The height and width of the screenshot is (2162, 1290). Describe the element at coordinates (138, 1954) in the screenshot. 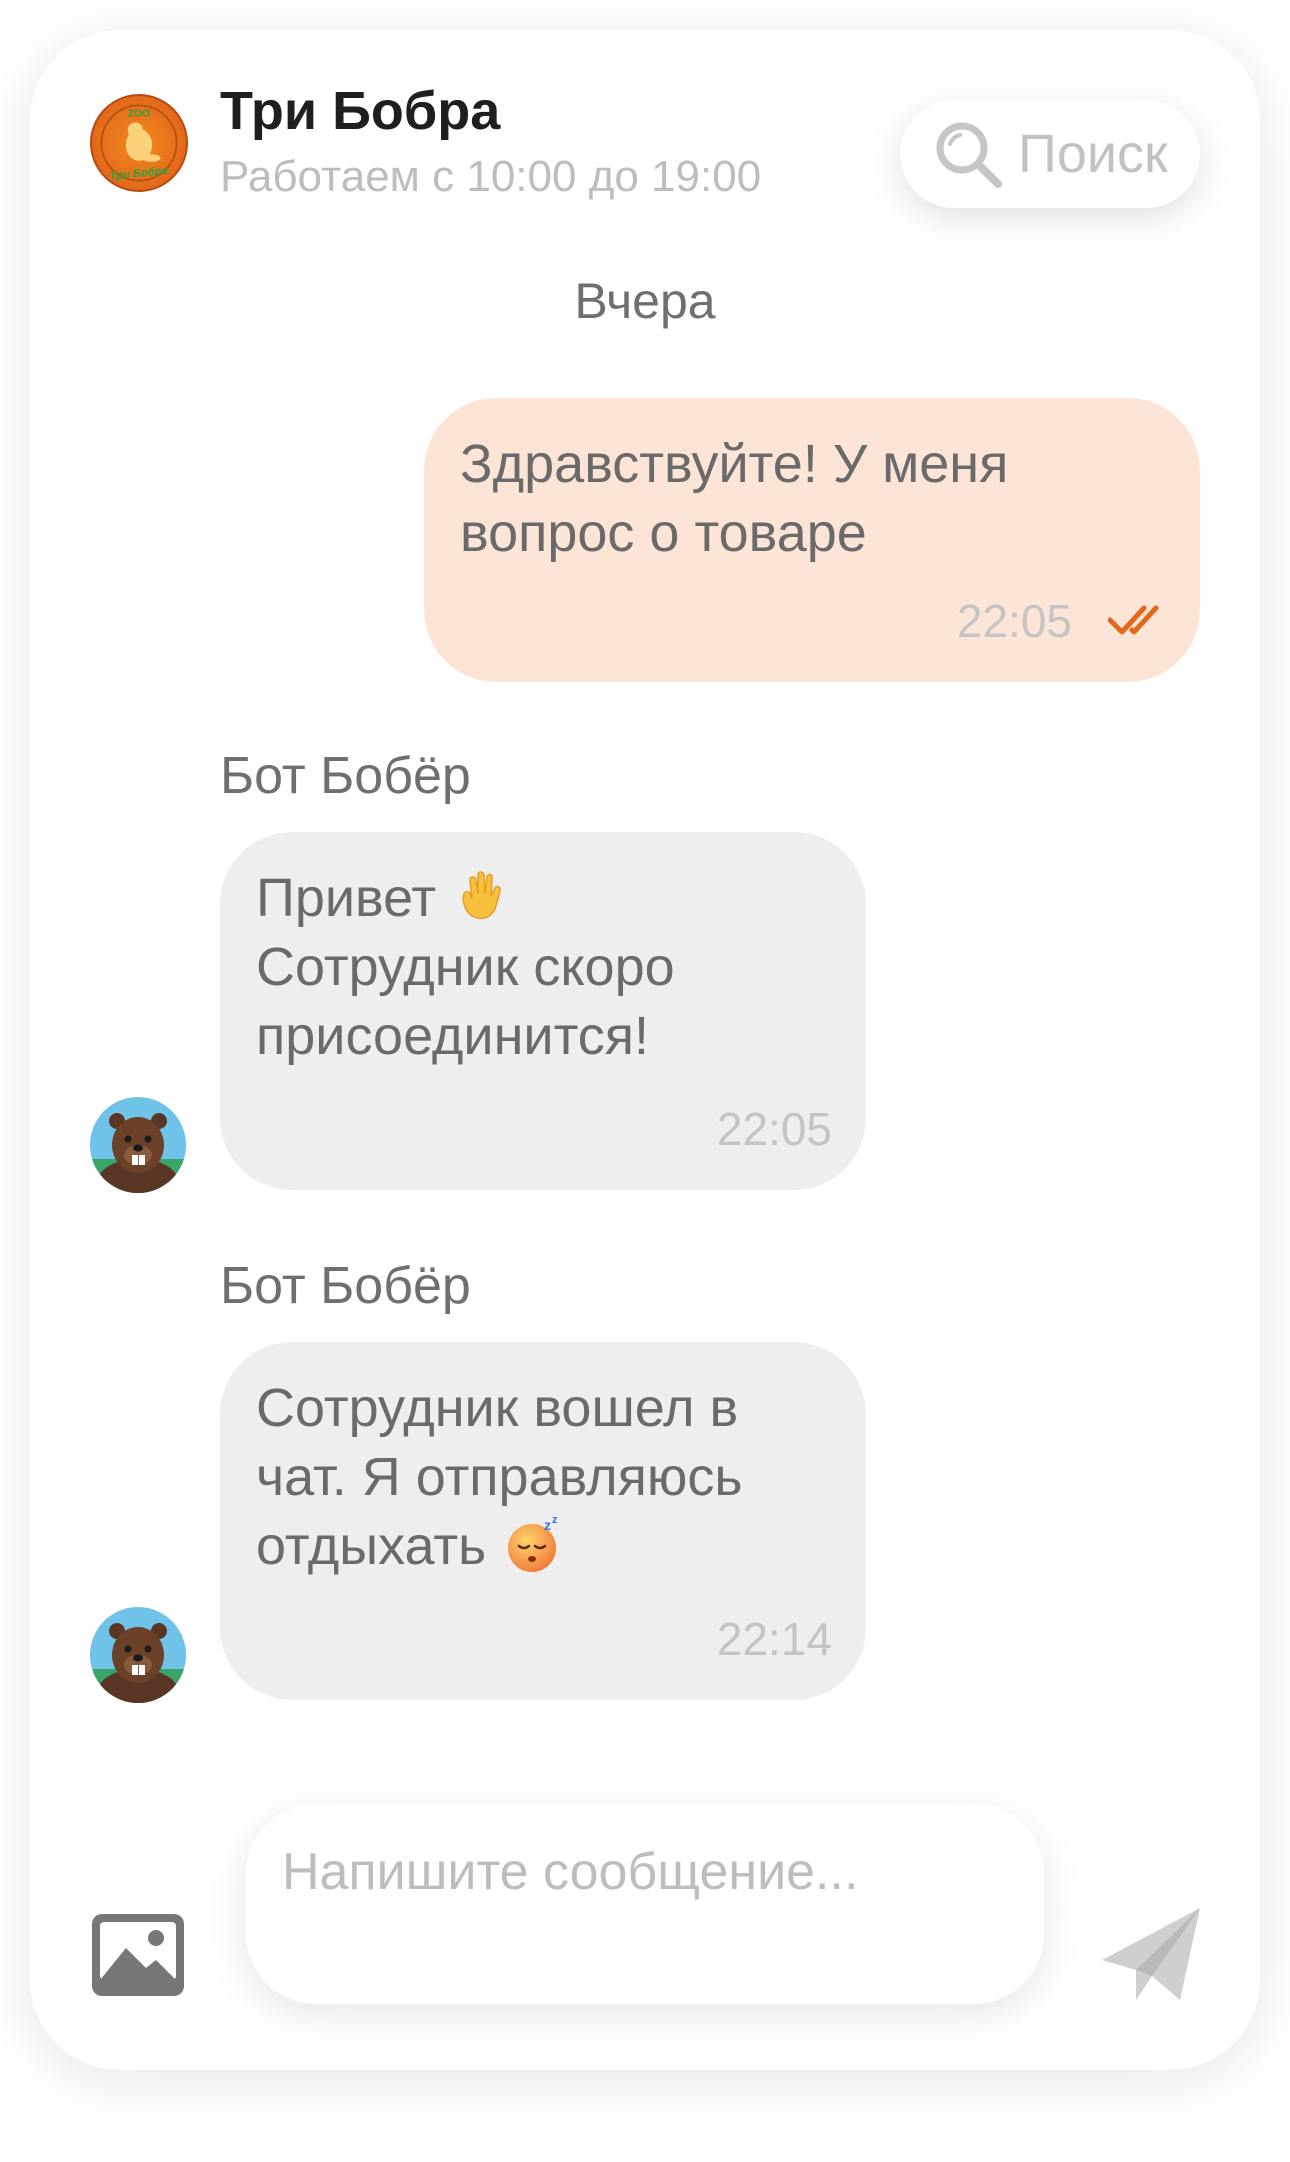

I see `image-icon` at that location.